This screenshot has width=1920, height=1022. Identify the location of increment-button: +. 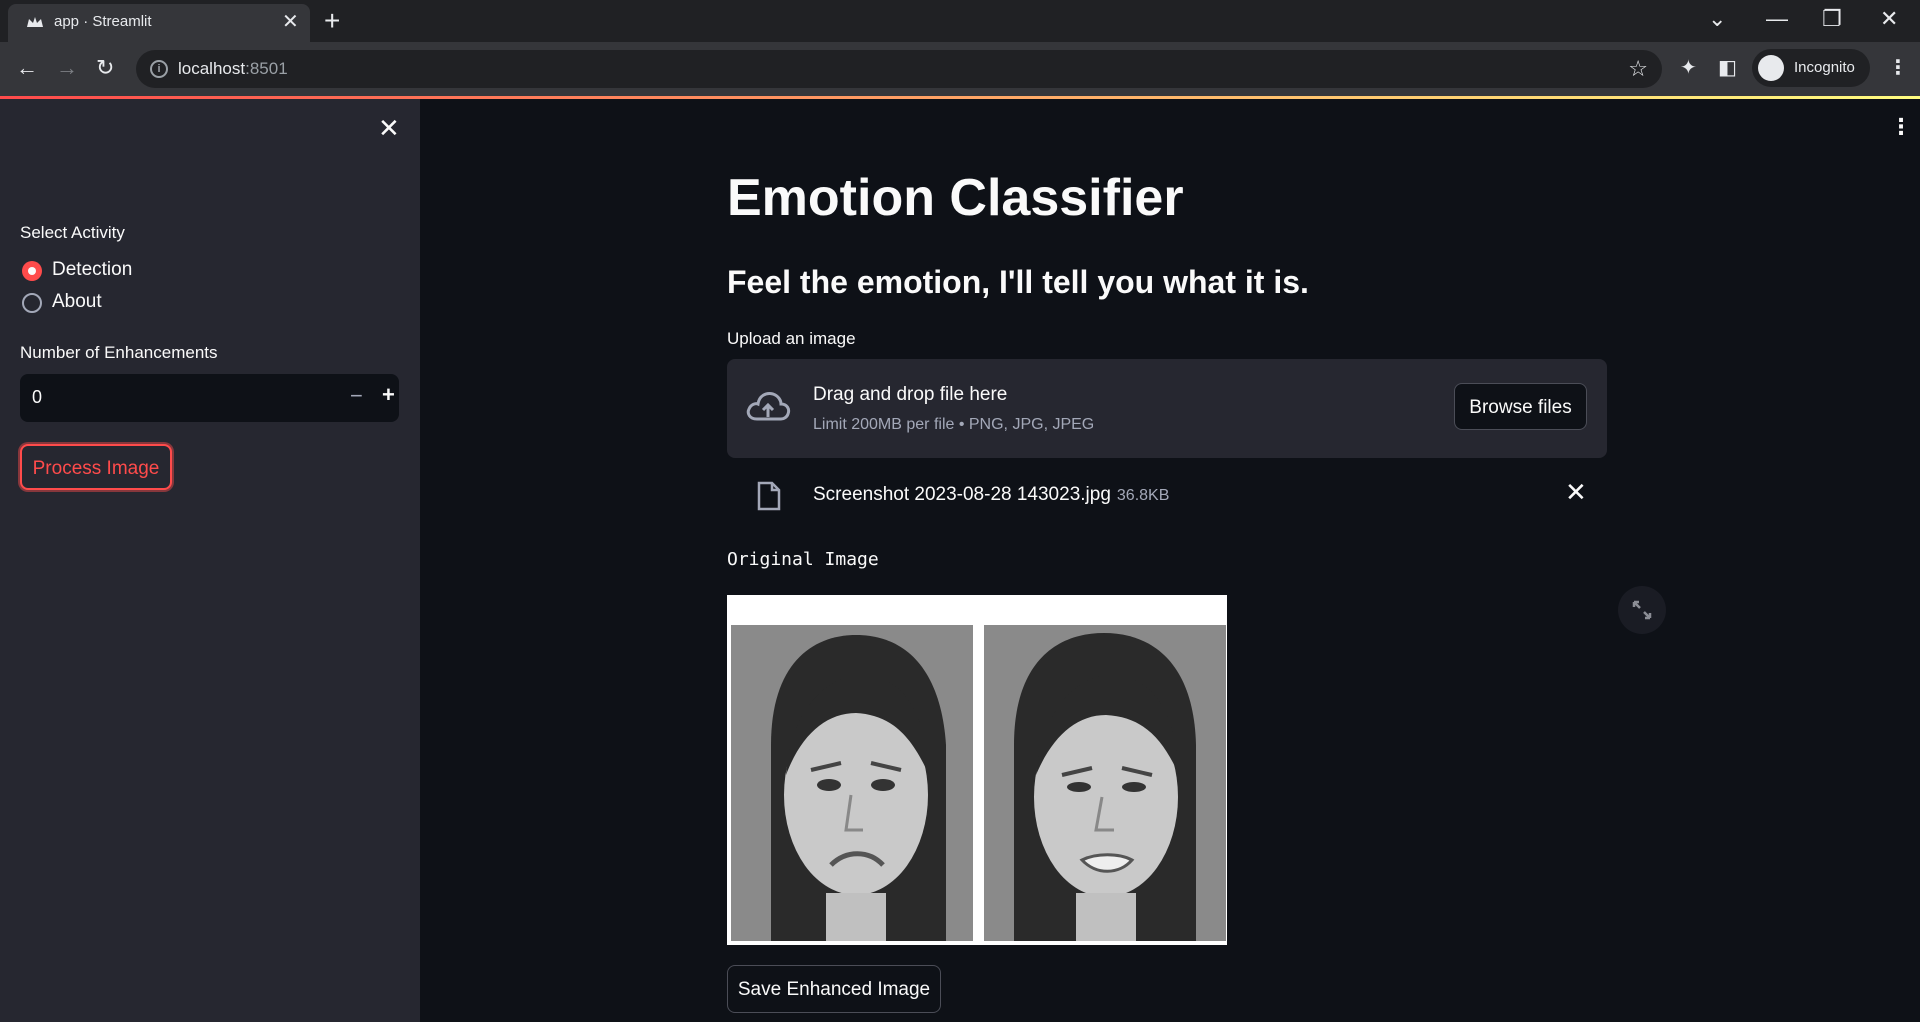
(388, 395).